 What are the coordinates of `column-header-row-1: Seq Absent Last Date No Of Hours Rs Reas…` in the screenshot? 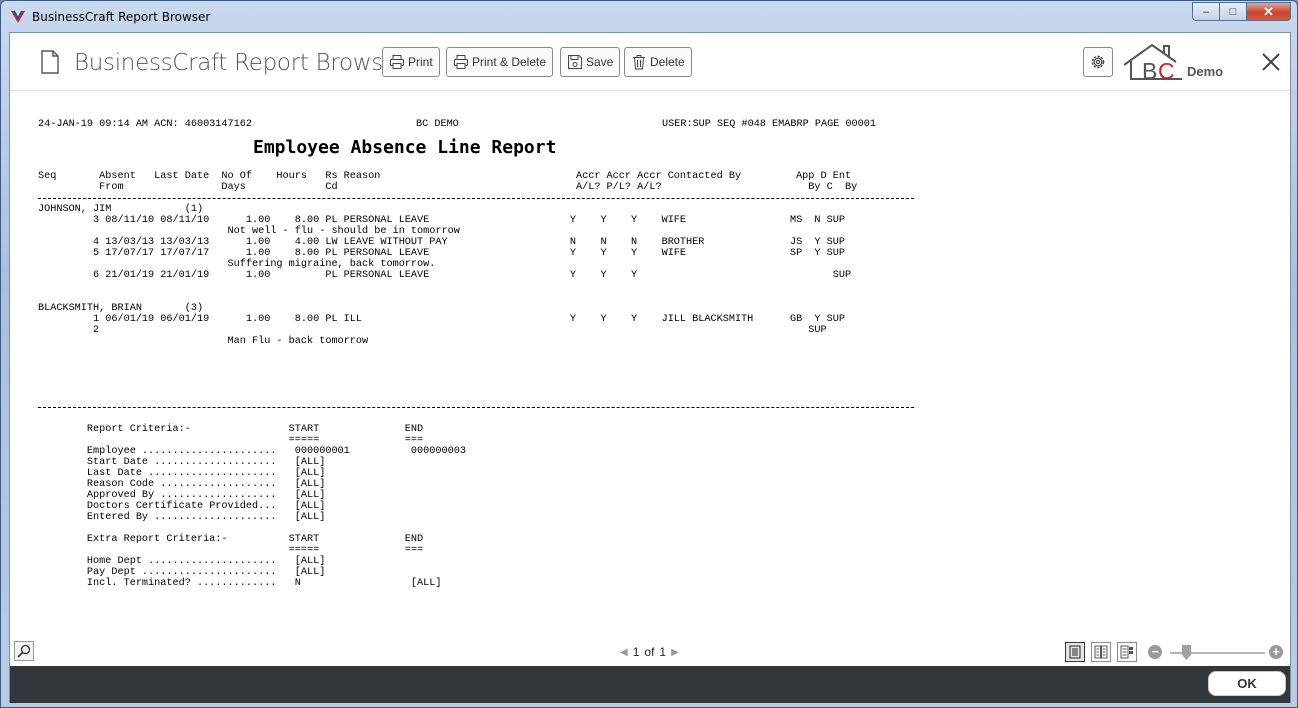 It's located at (445, 176).